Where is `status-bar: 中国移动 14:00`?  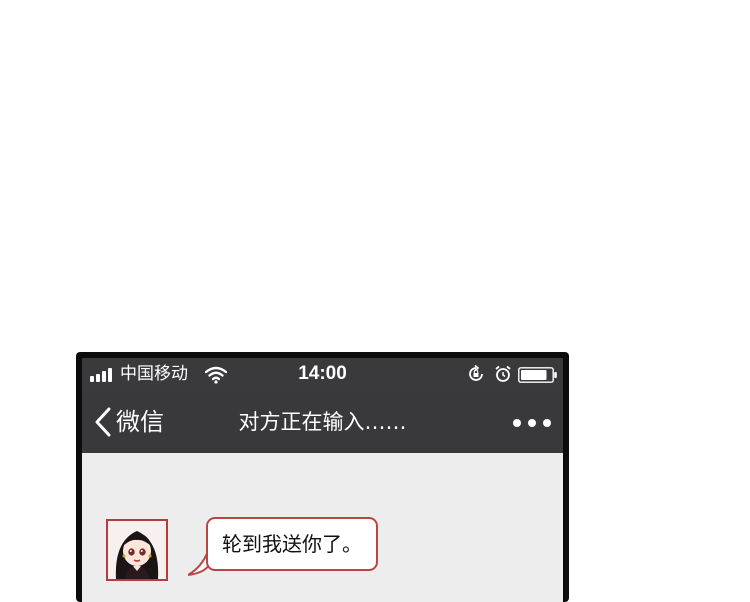
status-bar: 中国移动 14:00 is located at coordinates (322, 375).